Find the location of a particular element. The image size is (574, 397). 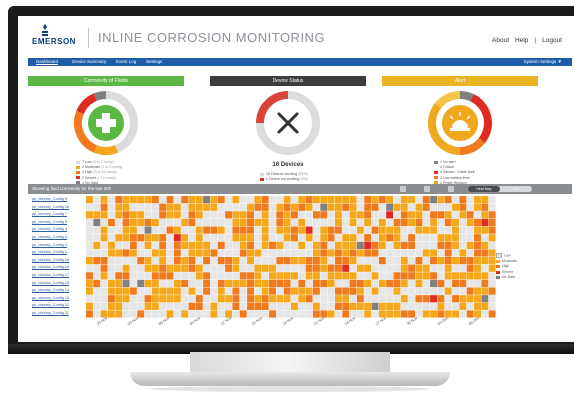

device-row-label: pp_dummy_Config 12 is located at coordinates (59, 306).